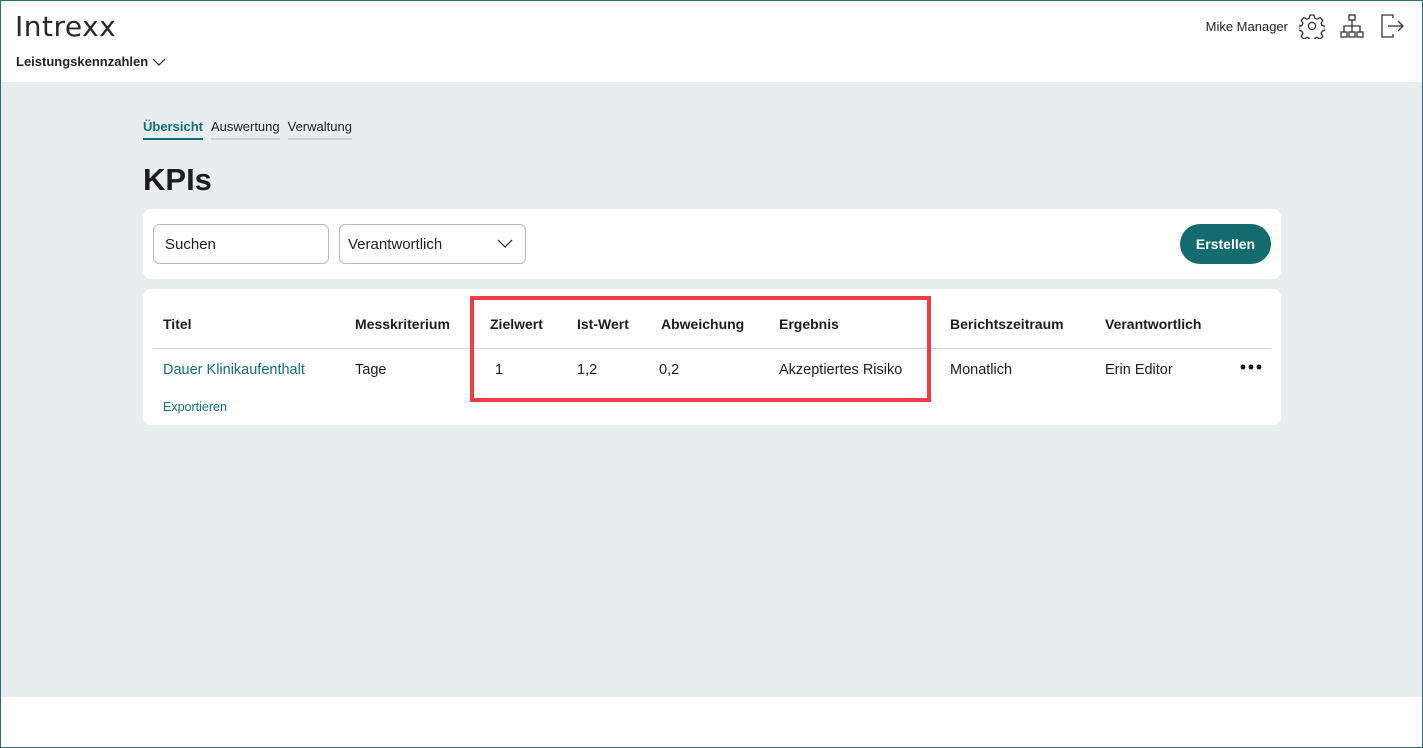  I want to click on header-divider, so click(712, 348).